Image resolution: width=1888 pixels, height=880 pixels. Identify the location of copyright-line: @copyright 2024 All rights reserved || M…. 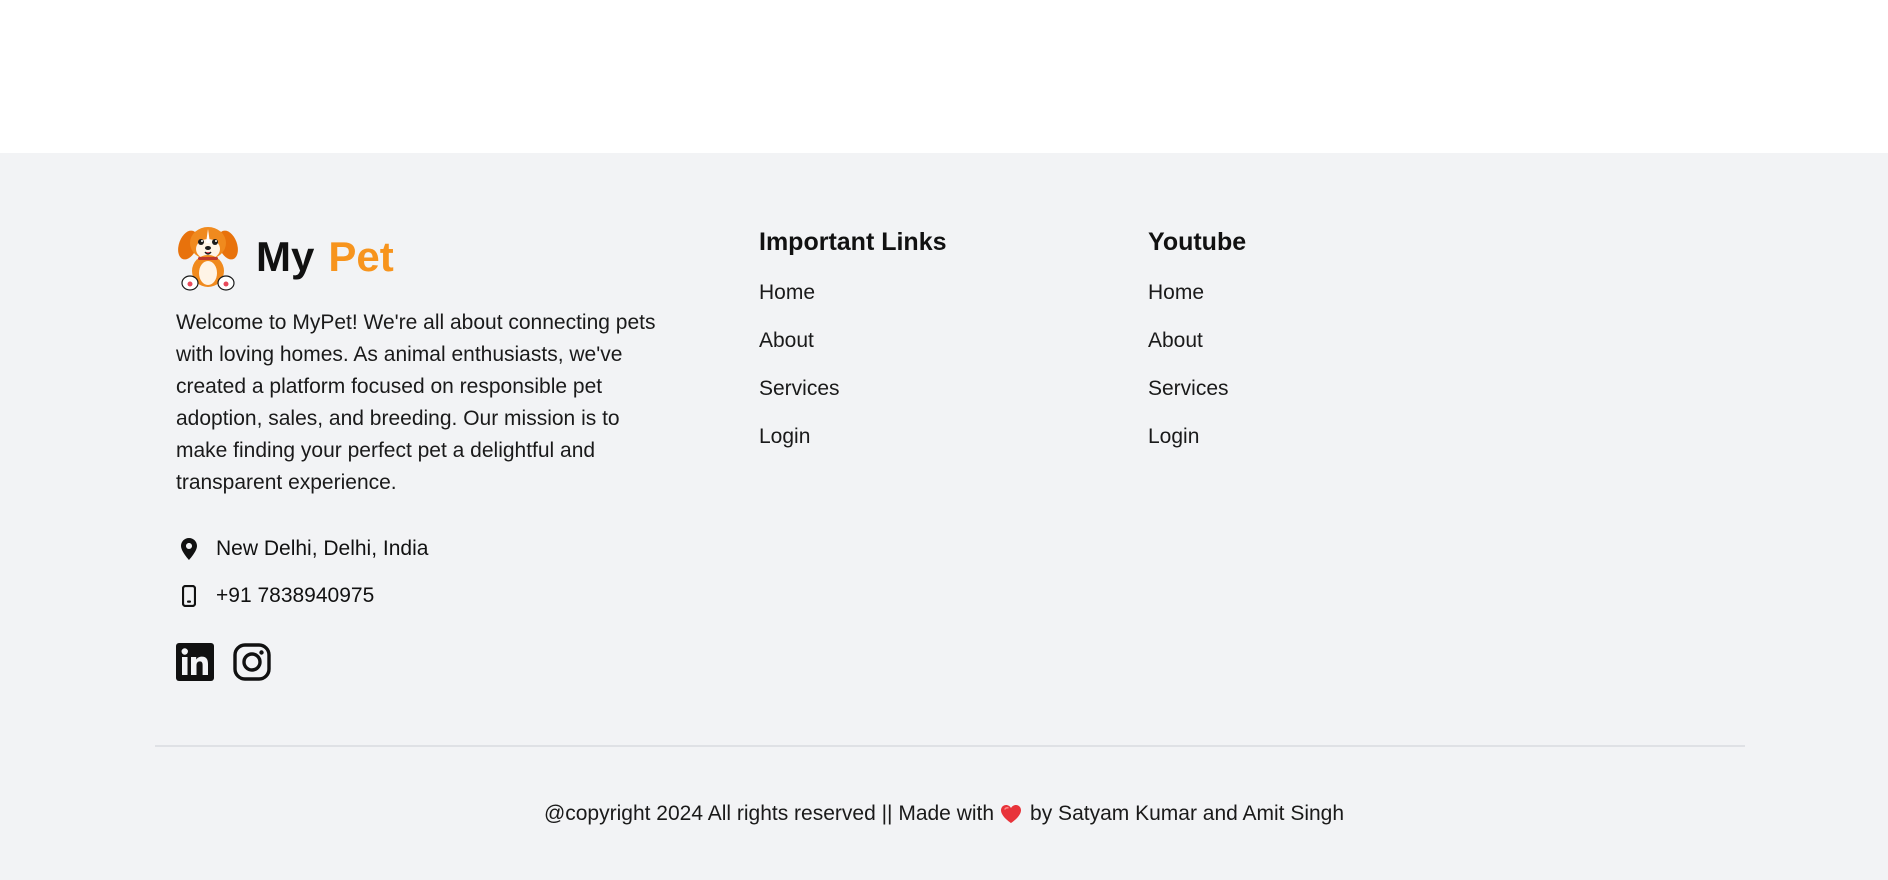
(944, 814).